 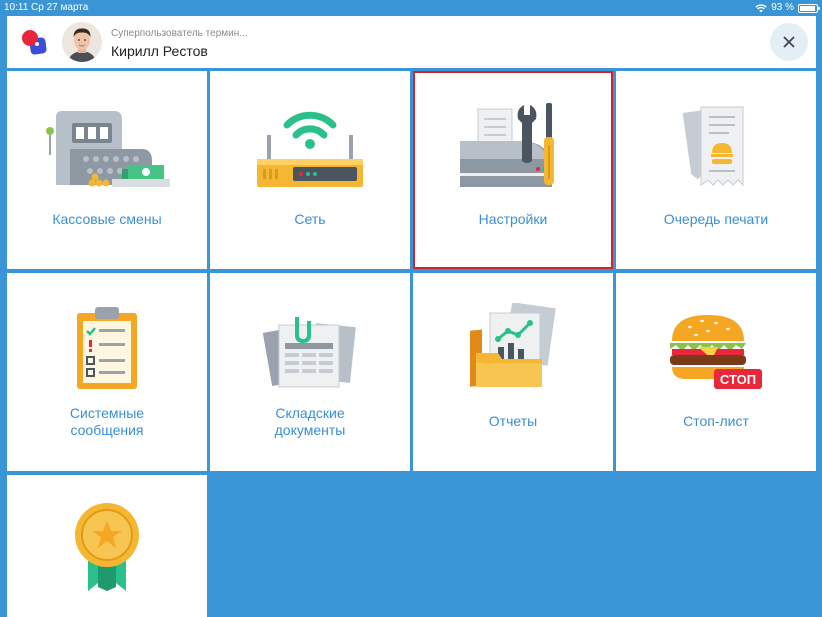 What do you see at coordinates (310, 149) in the screenshot?
I see `router-icon` at bounding box center [310, 149].